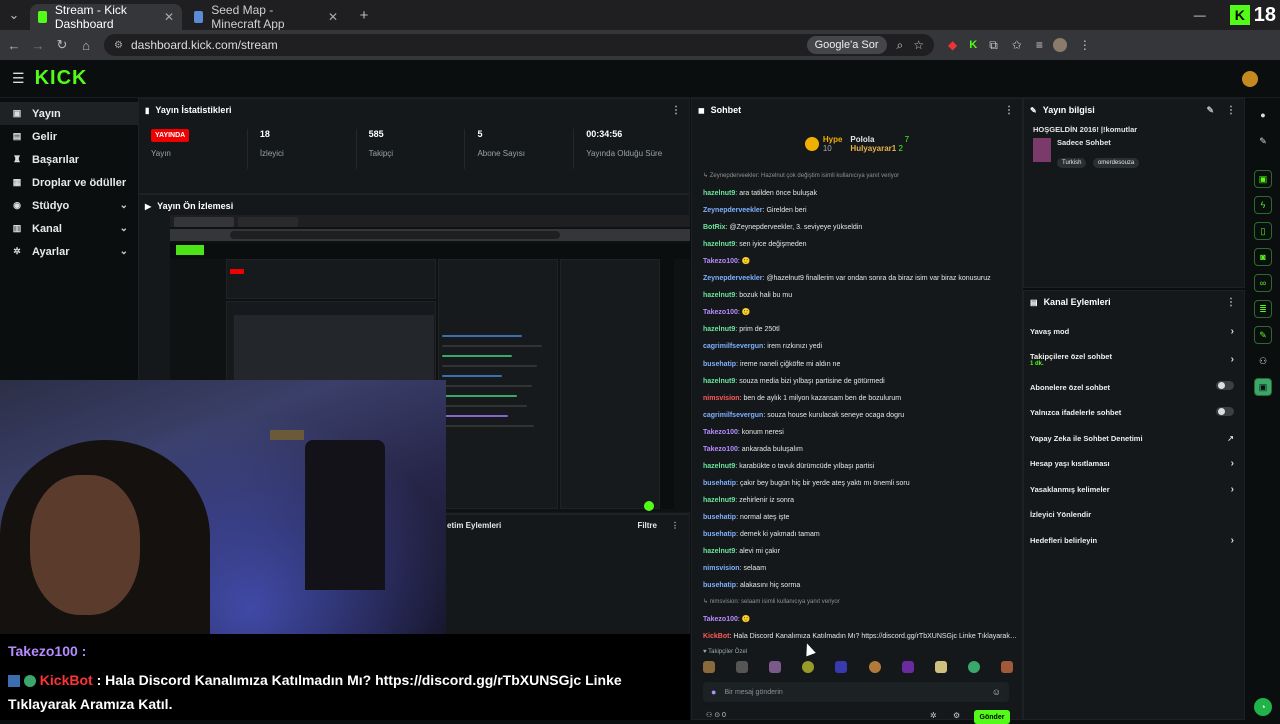 Image resolution: width=1280 pixels, height=724 pixels. I want to click on pencil-icon: ✎, so click(1263, 141).